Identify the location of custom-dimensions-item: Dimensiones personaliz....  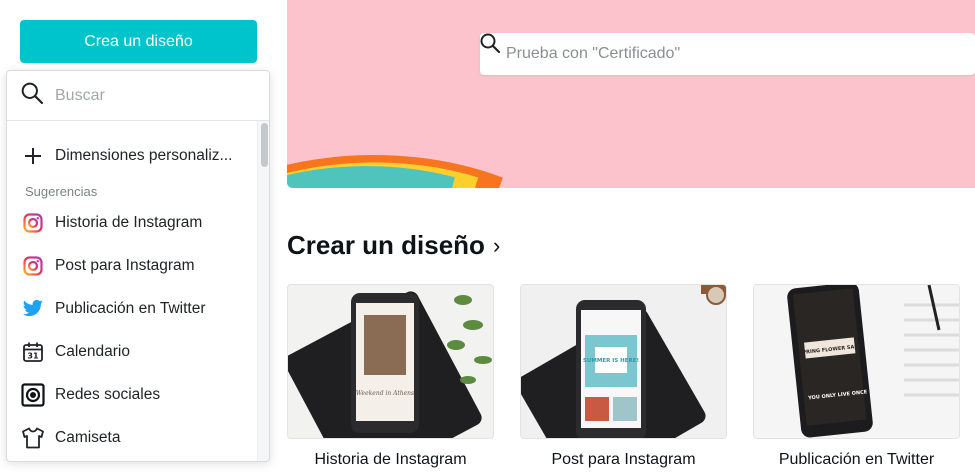
(132, 151).